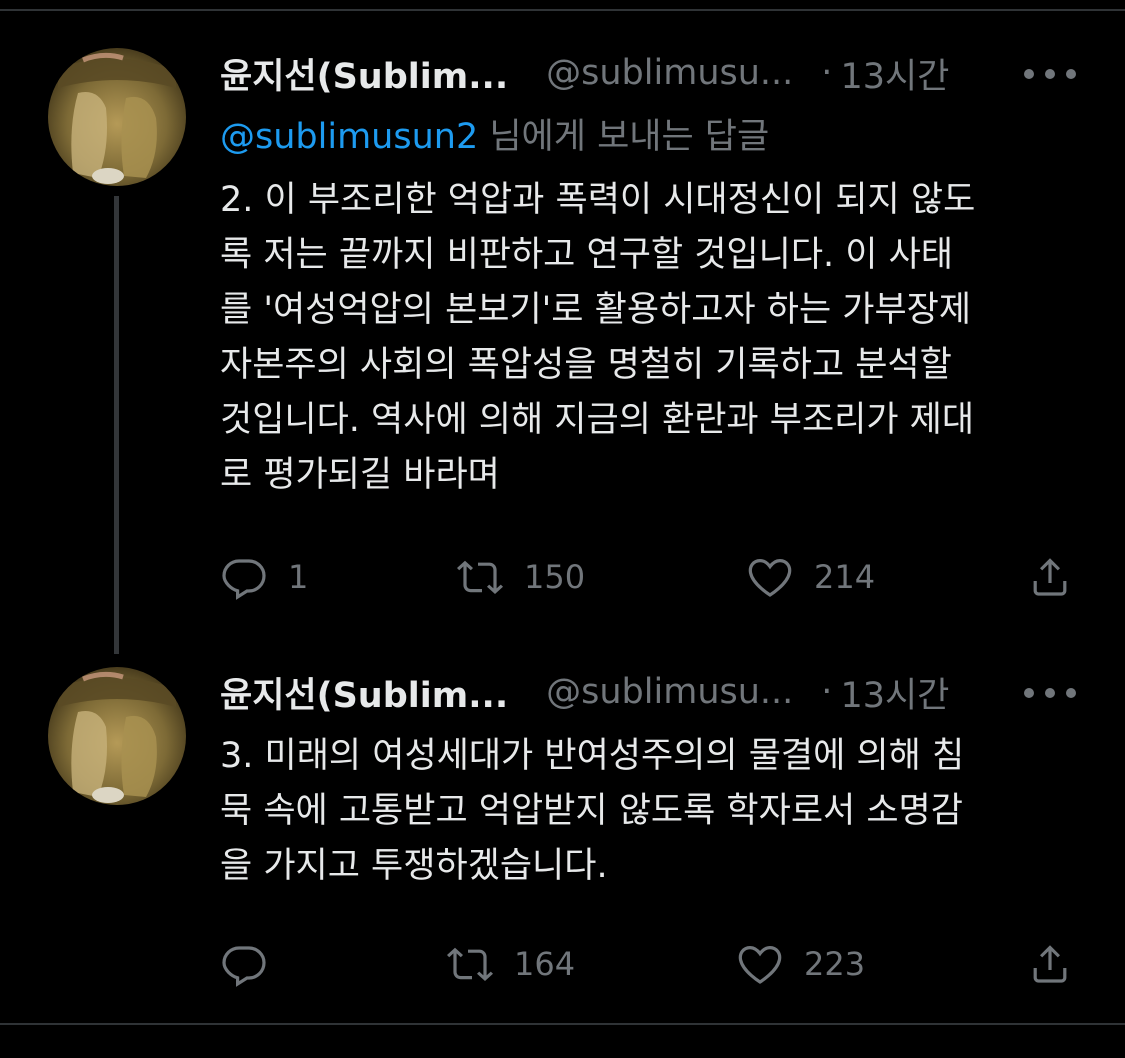 The height and width of the screenshot is (1058, 1125). What do you see at coordinates (800, 964) in the screenshot?
I see `like-button: 223` at bounding box center [800, 964].